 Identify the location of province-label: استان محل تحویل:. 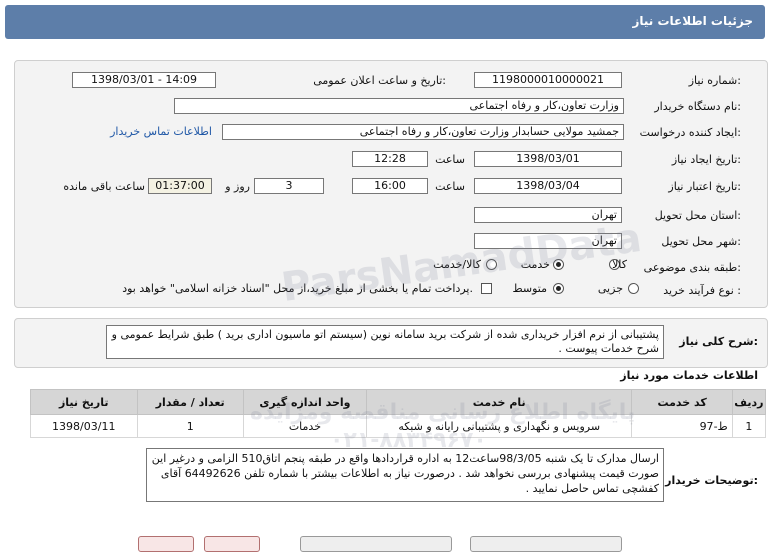
(697, 215).